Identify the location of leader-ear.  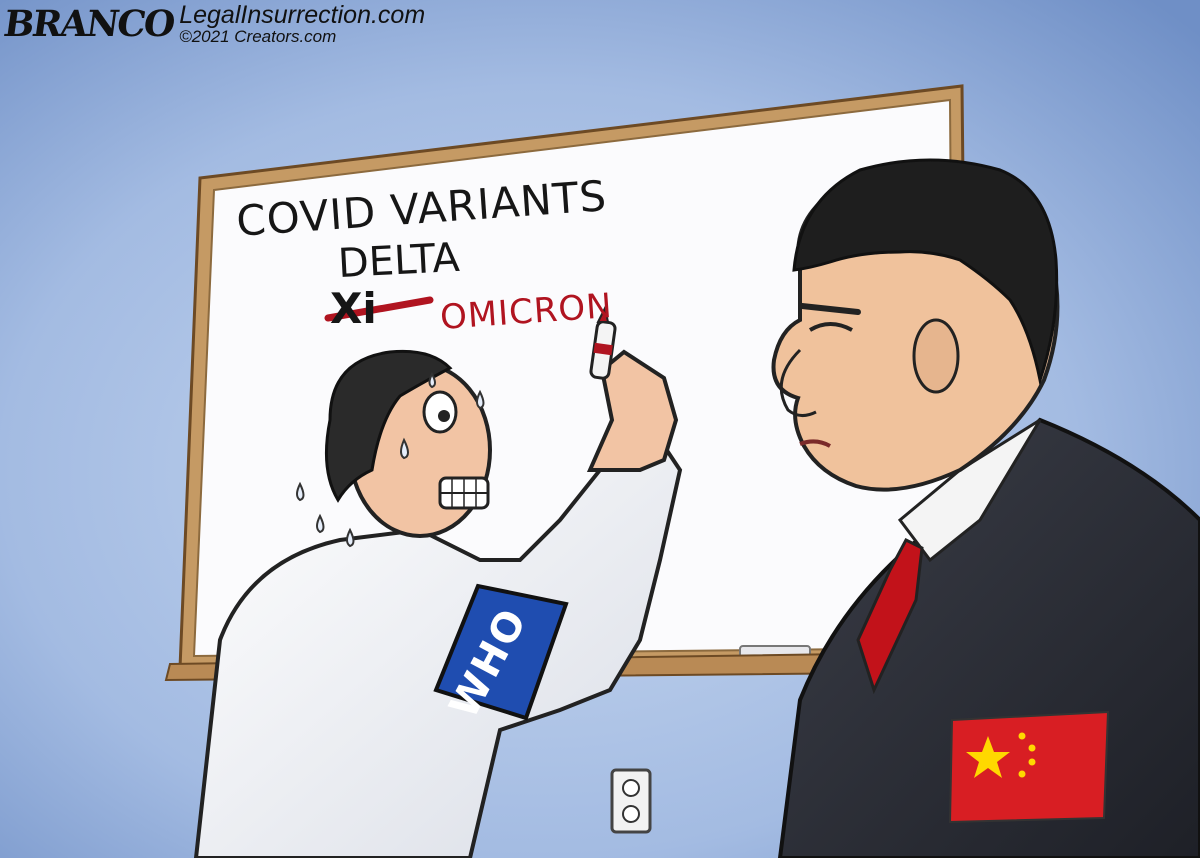
(936, 356).